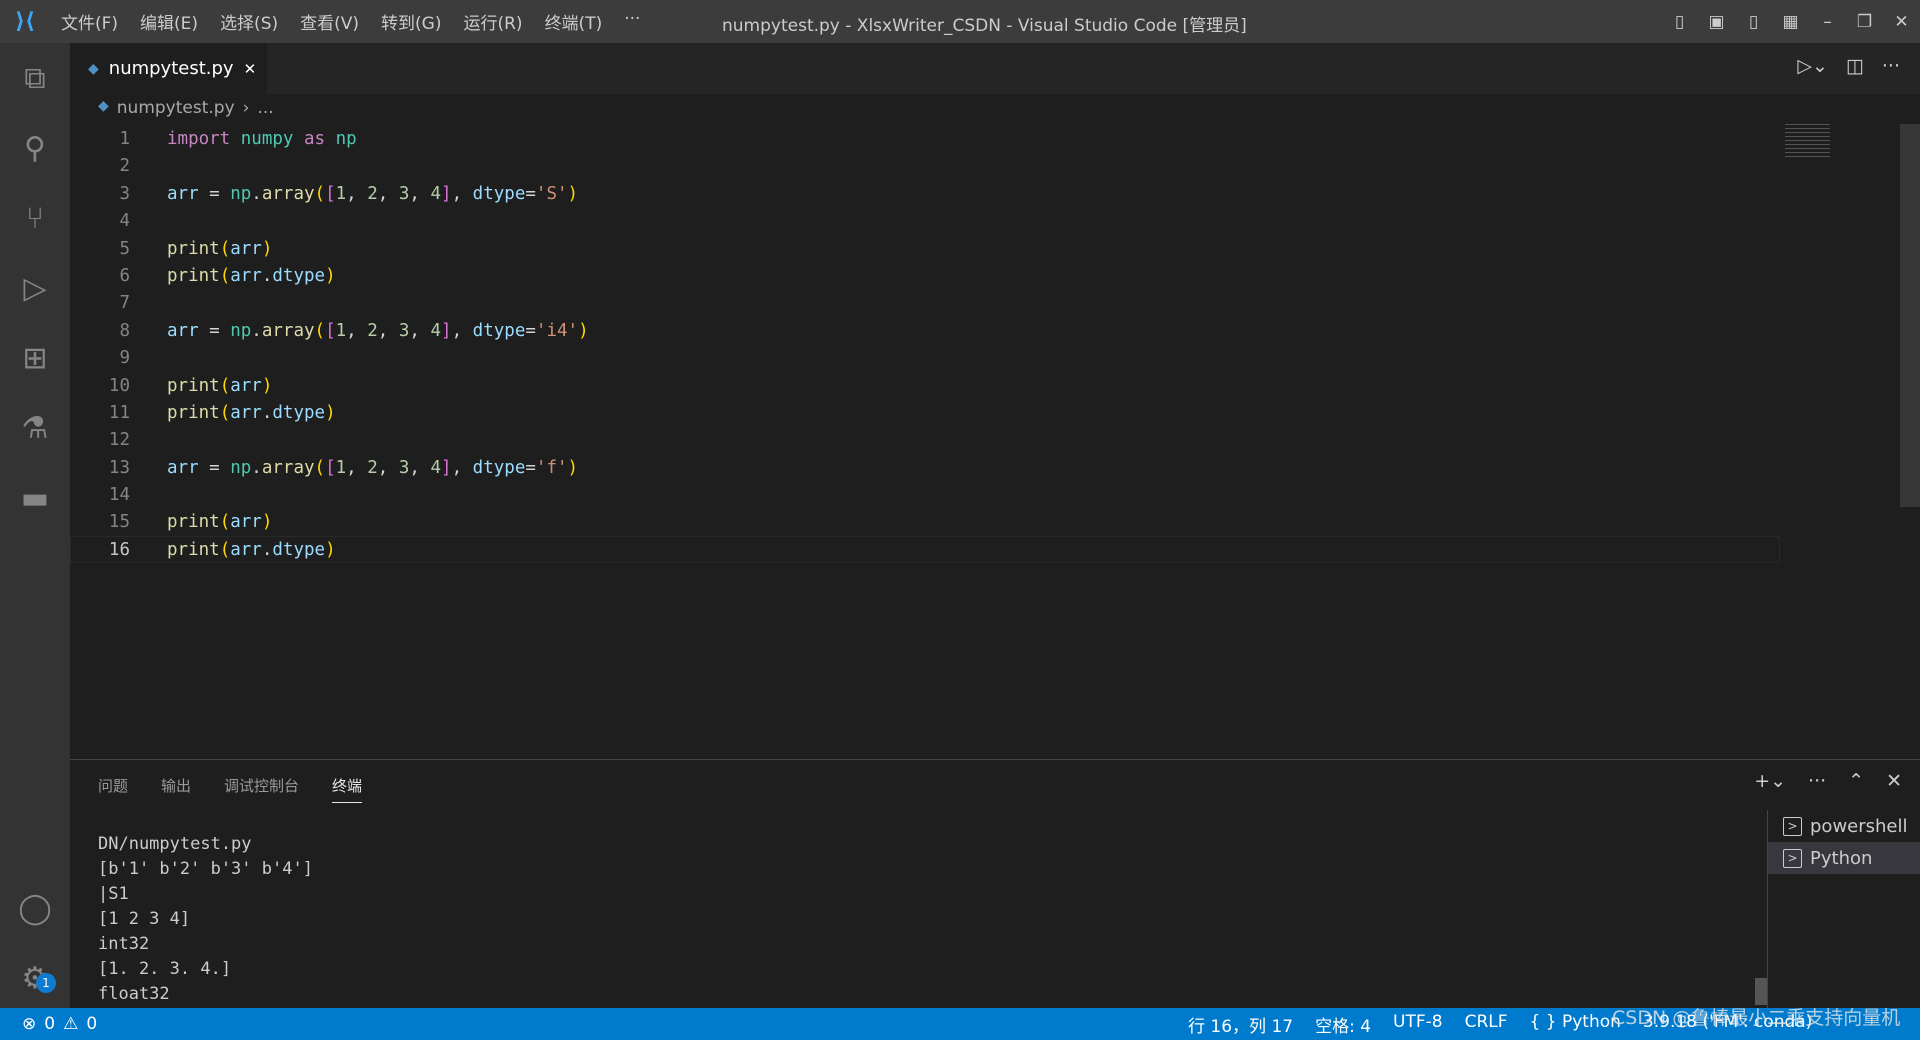 This screenshot has height=1040, width=1920. Describe the element at coordinates (1679, 22) in the screenshot. I see `toggle-sidebar-icon: ▯` at that location.